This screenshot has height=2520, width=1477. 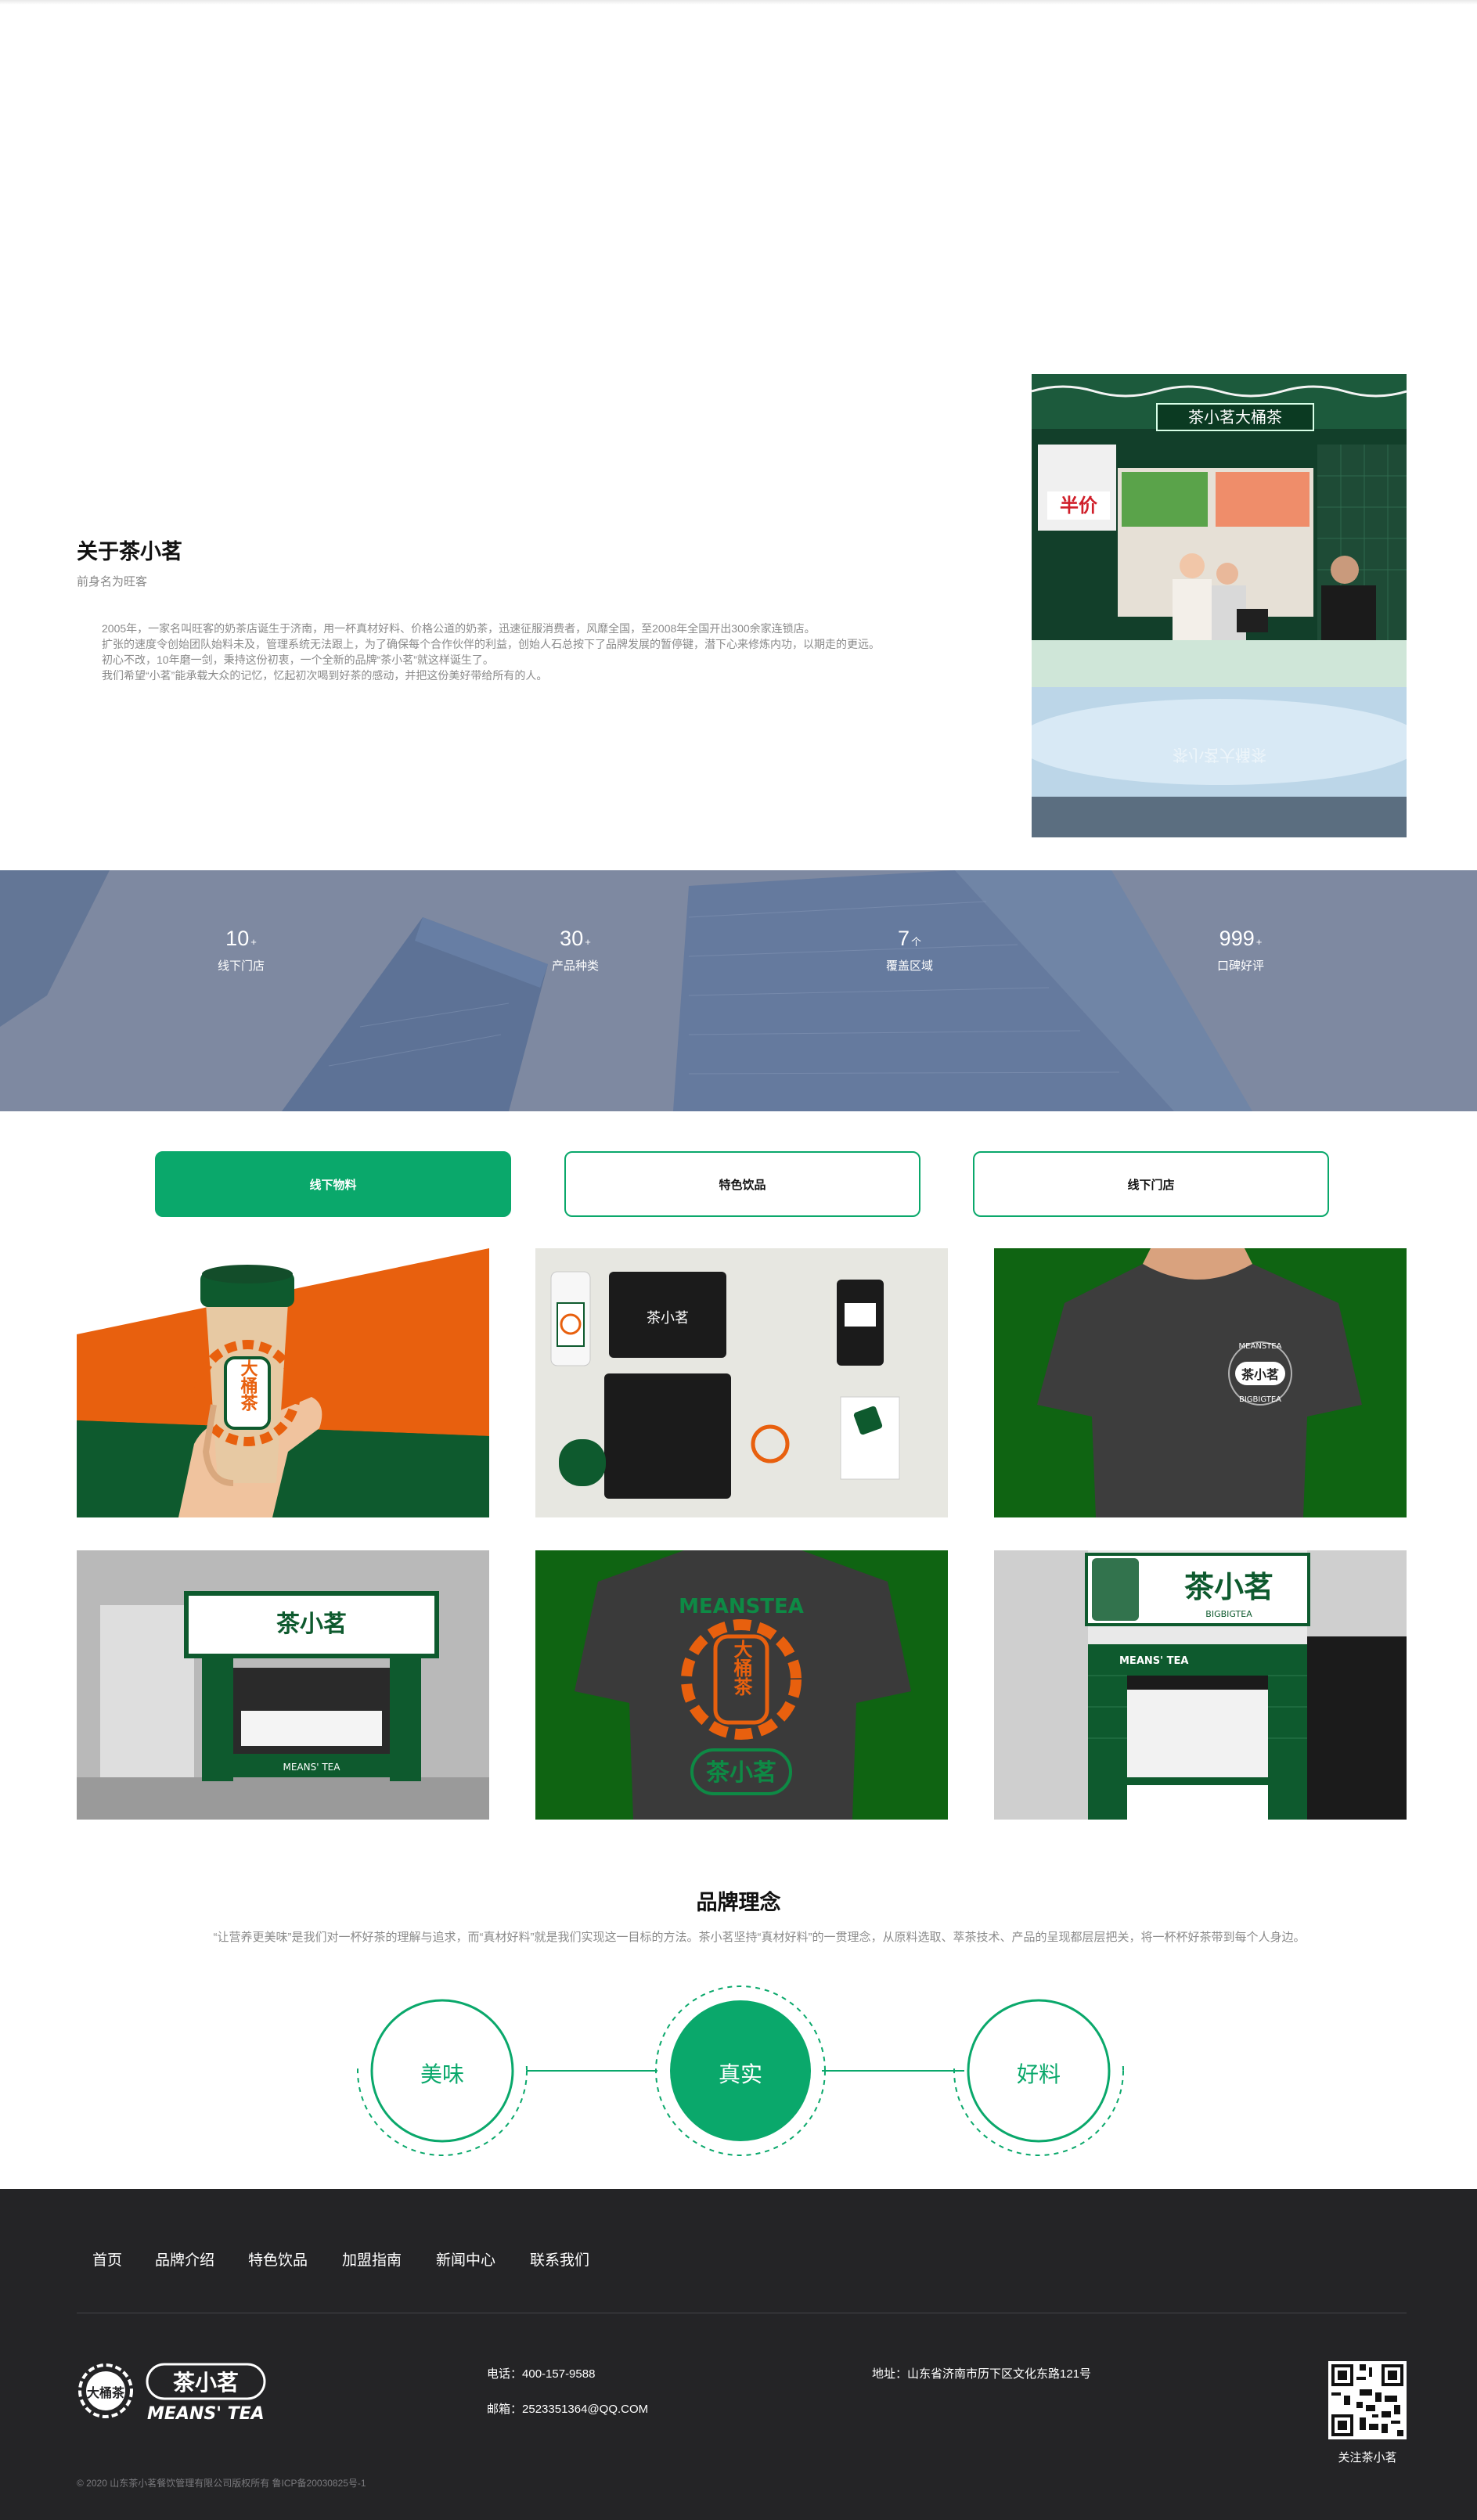 What do you see at coordinates (372, 2259) in the screenshot?
I see `footer-nav-franchise: 加盟指南` at bounding box center [372, 2259].